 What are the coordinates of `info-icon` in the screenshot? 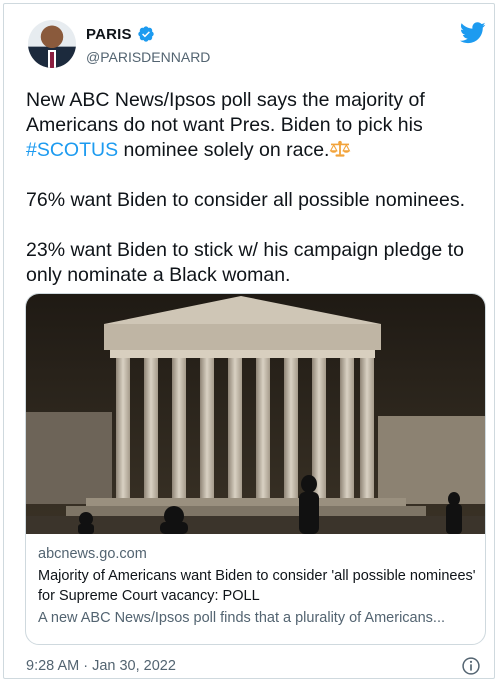 It's located at (471, 666).